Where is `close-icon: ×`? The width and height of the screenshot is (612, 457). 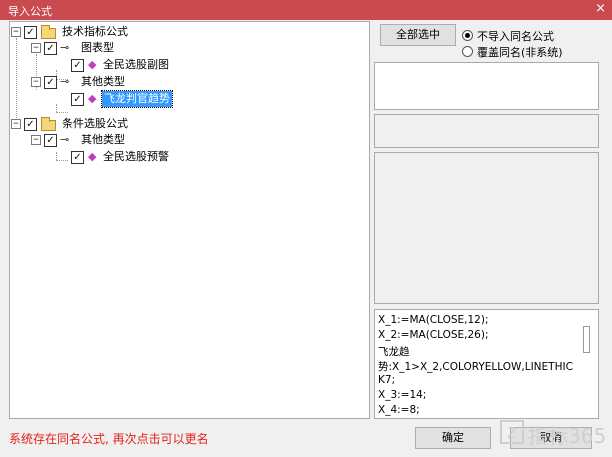 close-icon: × is located at coordinates (600, 8).